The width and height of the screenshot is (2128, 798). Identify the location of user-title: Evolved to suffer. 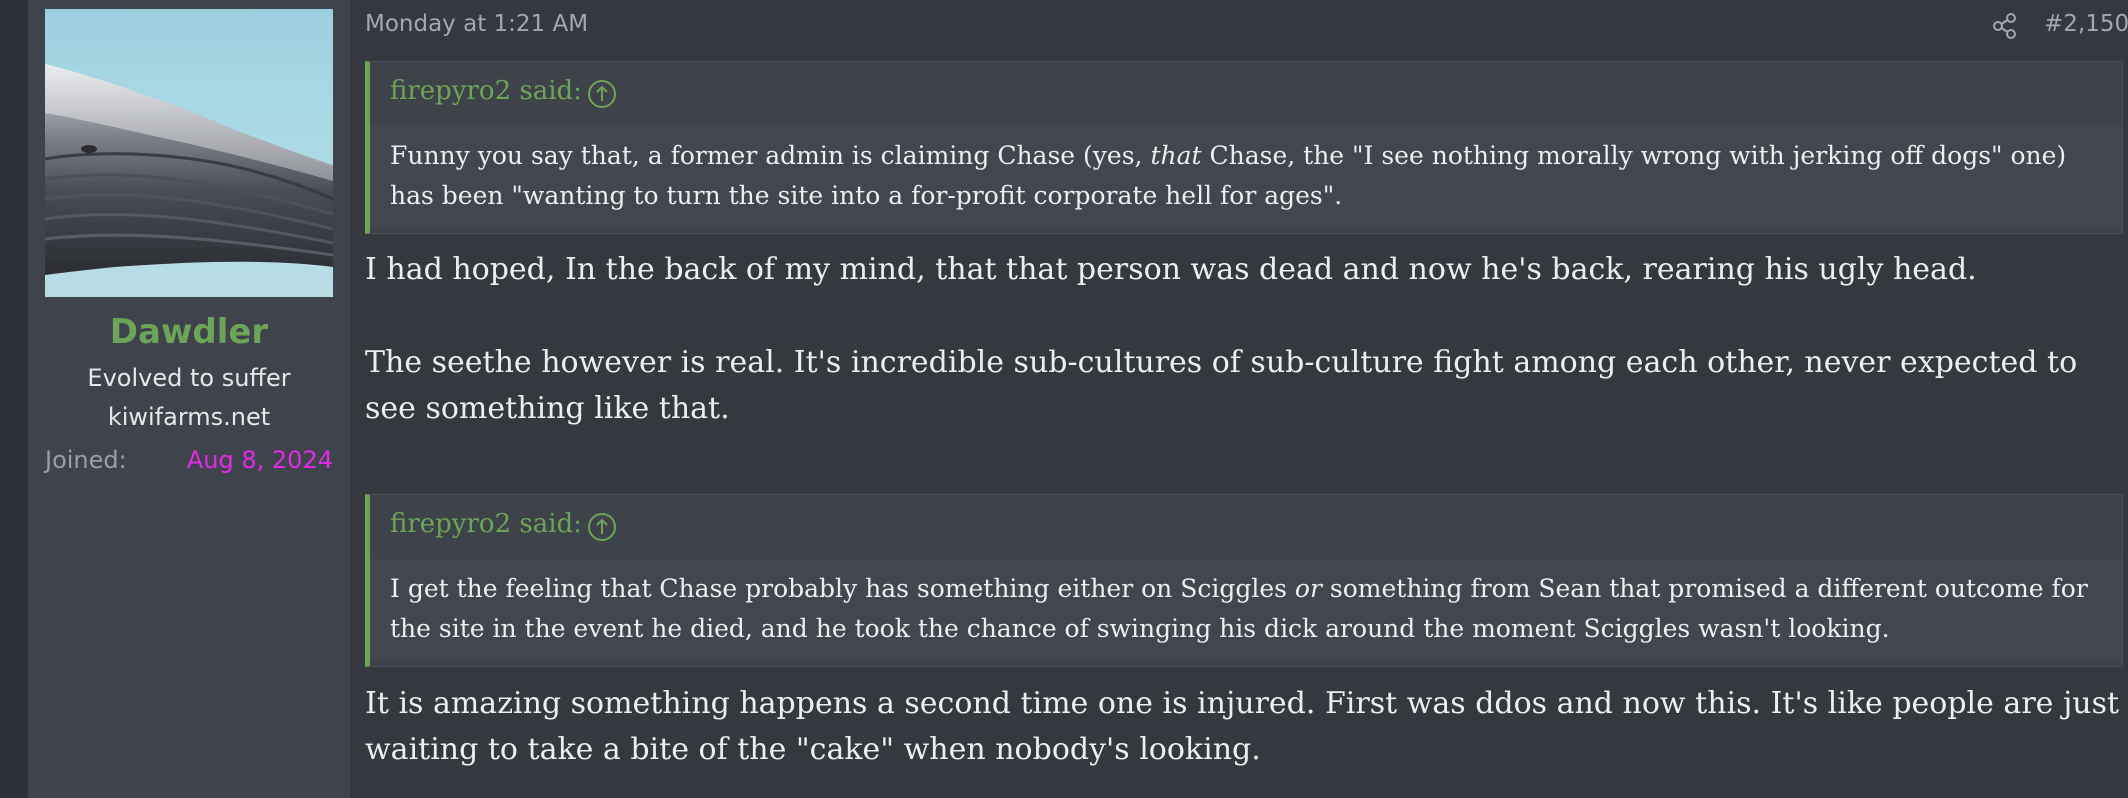
(189, 378).